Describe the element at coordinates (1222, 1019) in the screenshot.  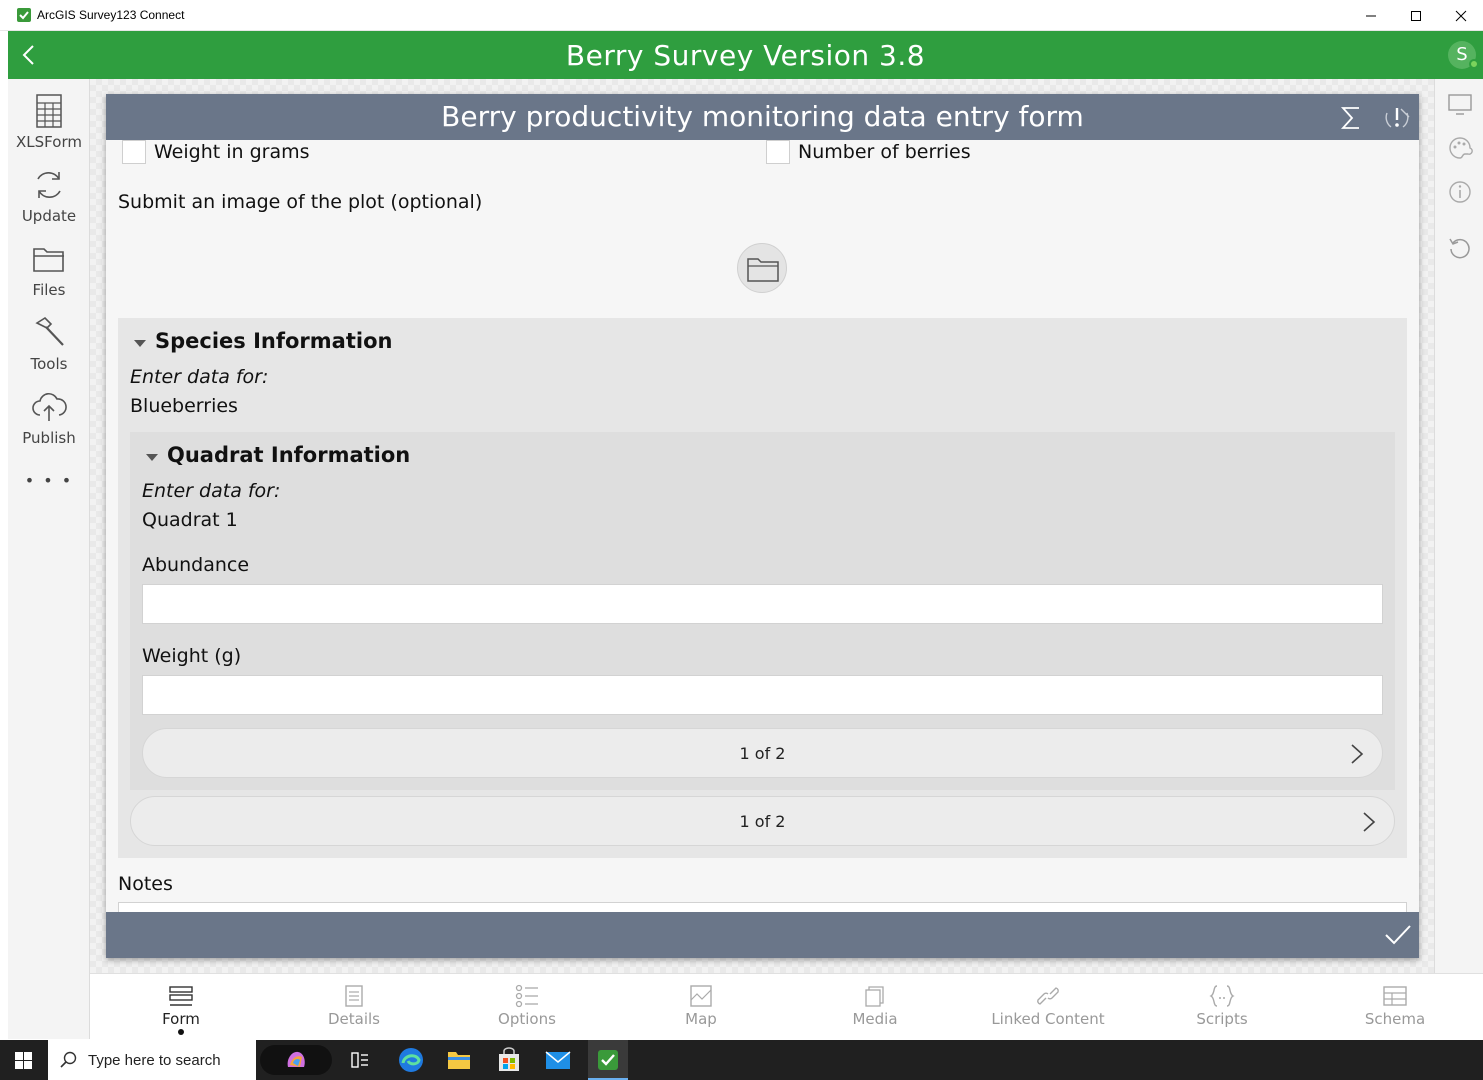
I see `tab-label: Scripts` at that location.